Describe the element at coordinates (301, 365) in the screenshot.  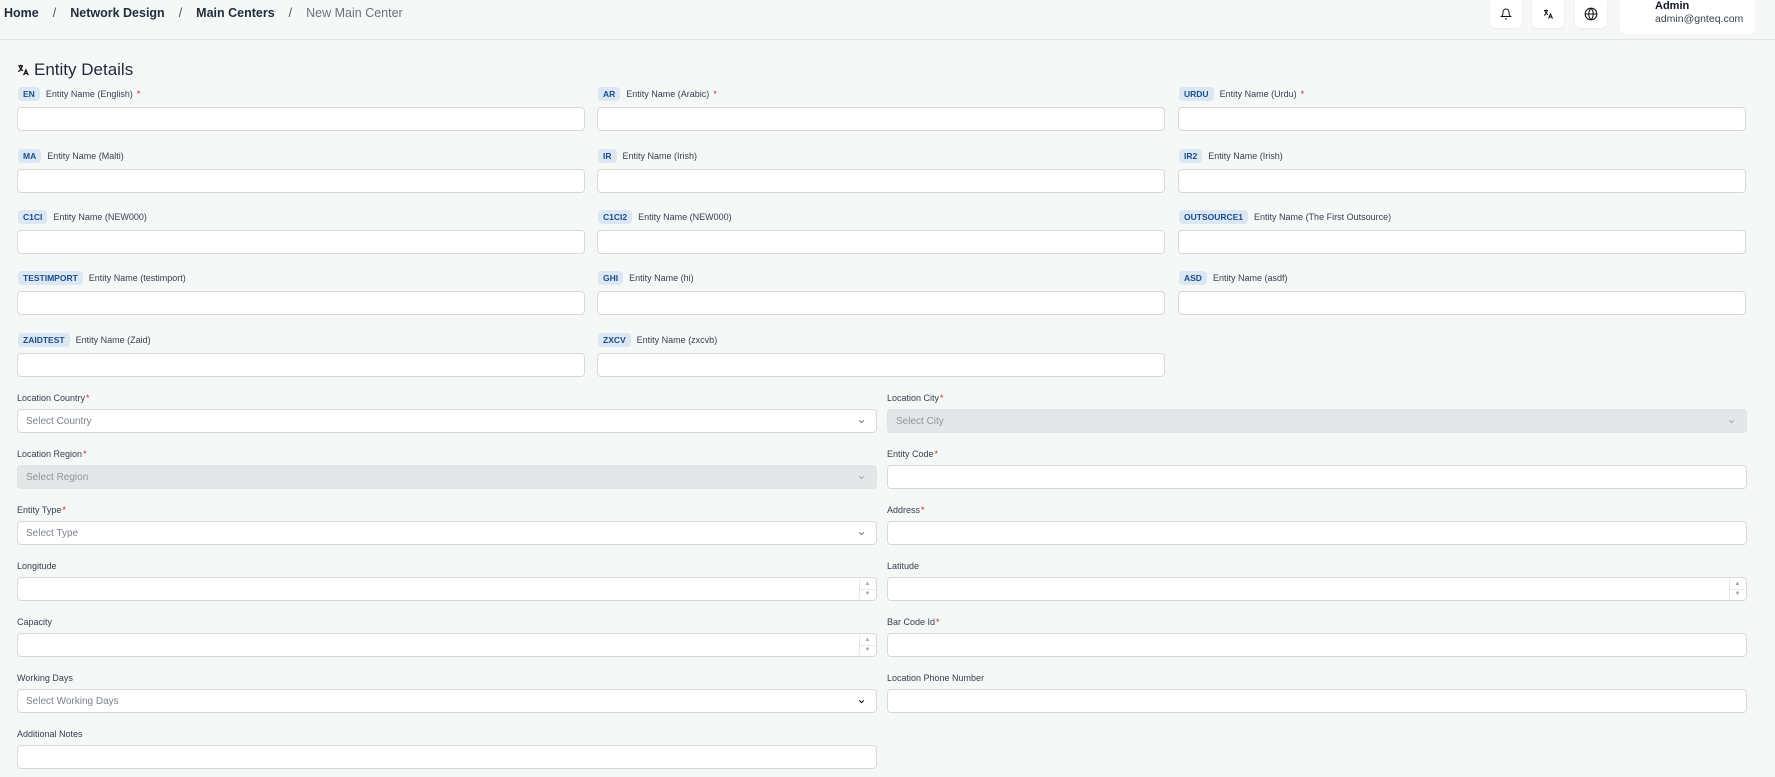
I see `entity-name-input-zaidtest` at that location.